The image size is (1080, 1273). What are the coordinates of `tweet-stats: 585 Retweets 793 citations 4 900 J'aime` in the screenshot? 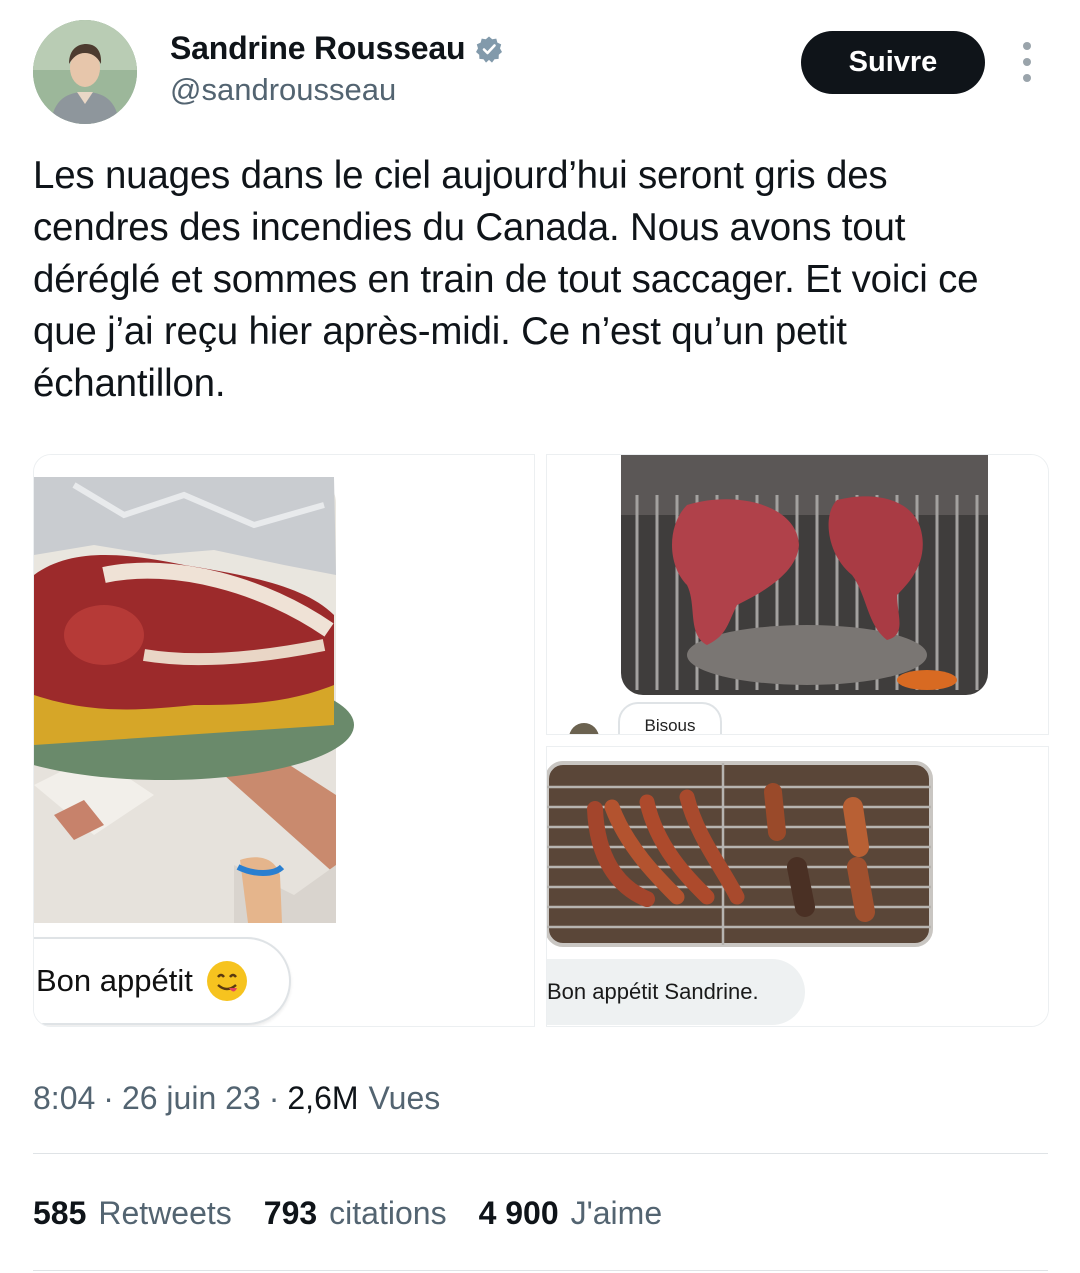 It's located at (363, 1213).